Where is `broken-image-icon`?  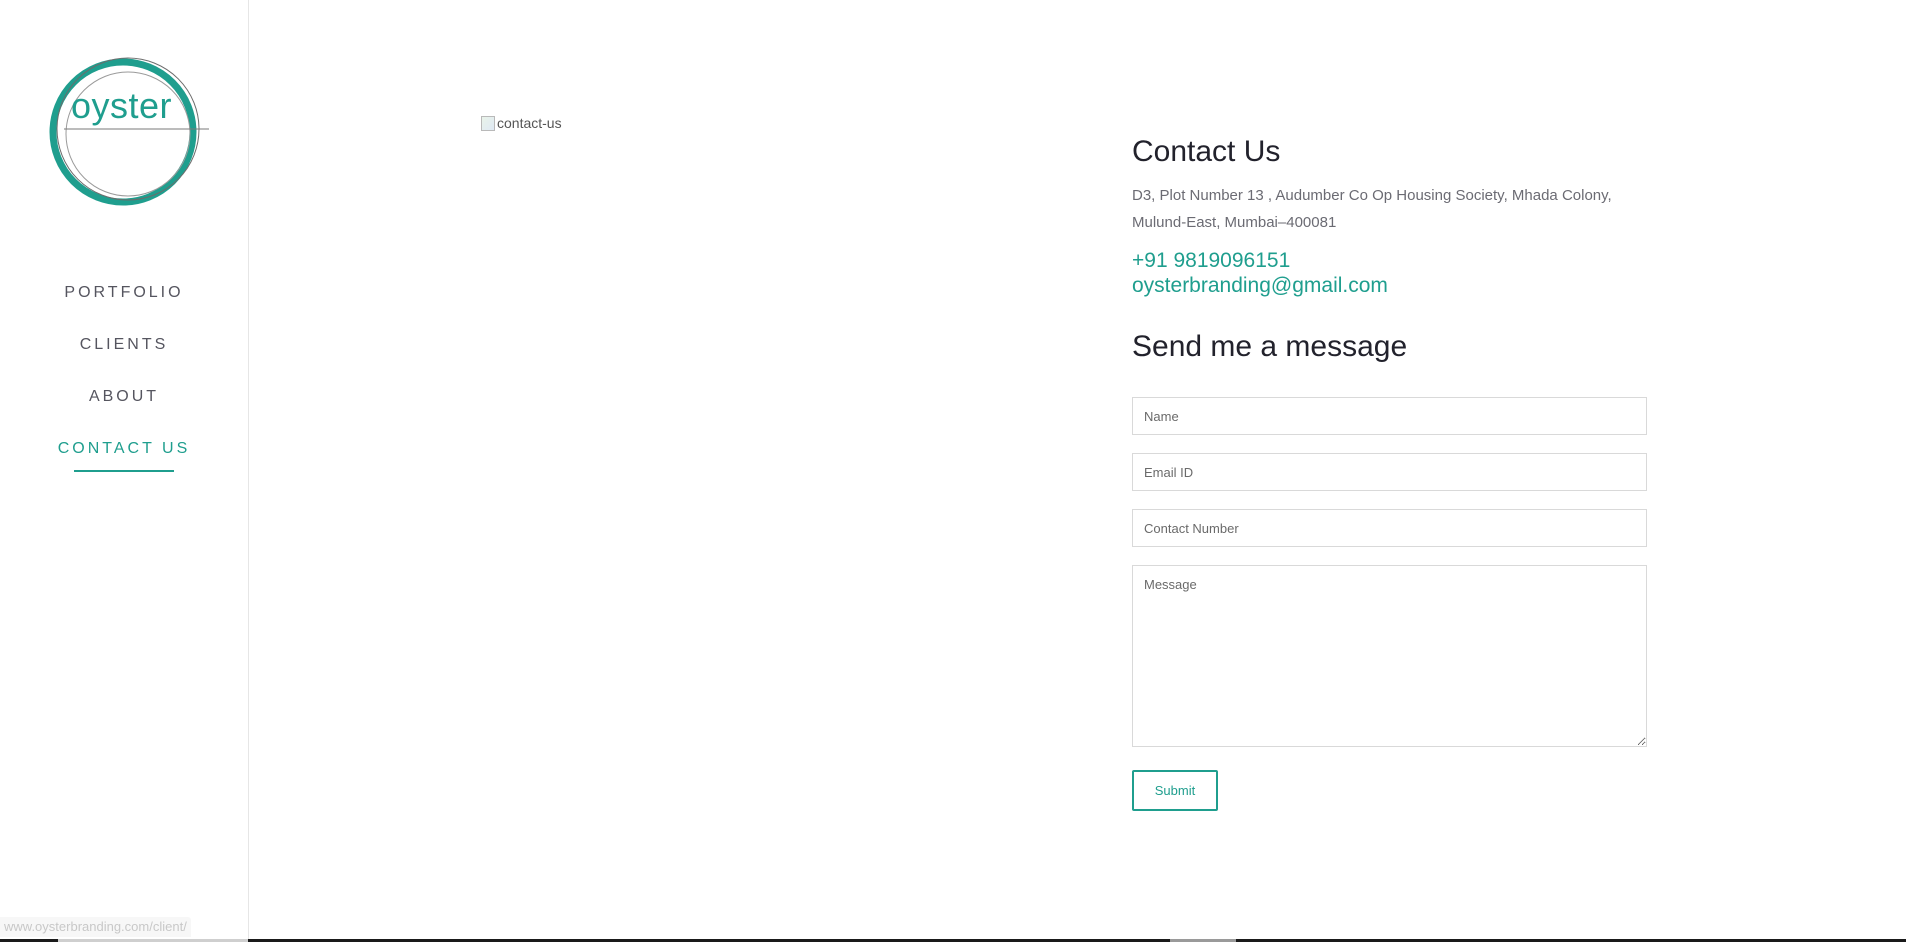 broken-image-icon is located at coordinates (488, 123).